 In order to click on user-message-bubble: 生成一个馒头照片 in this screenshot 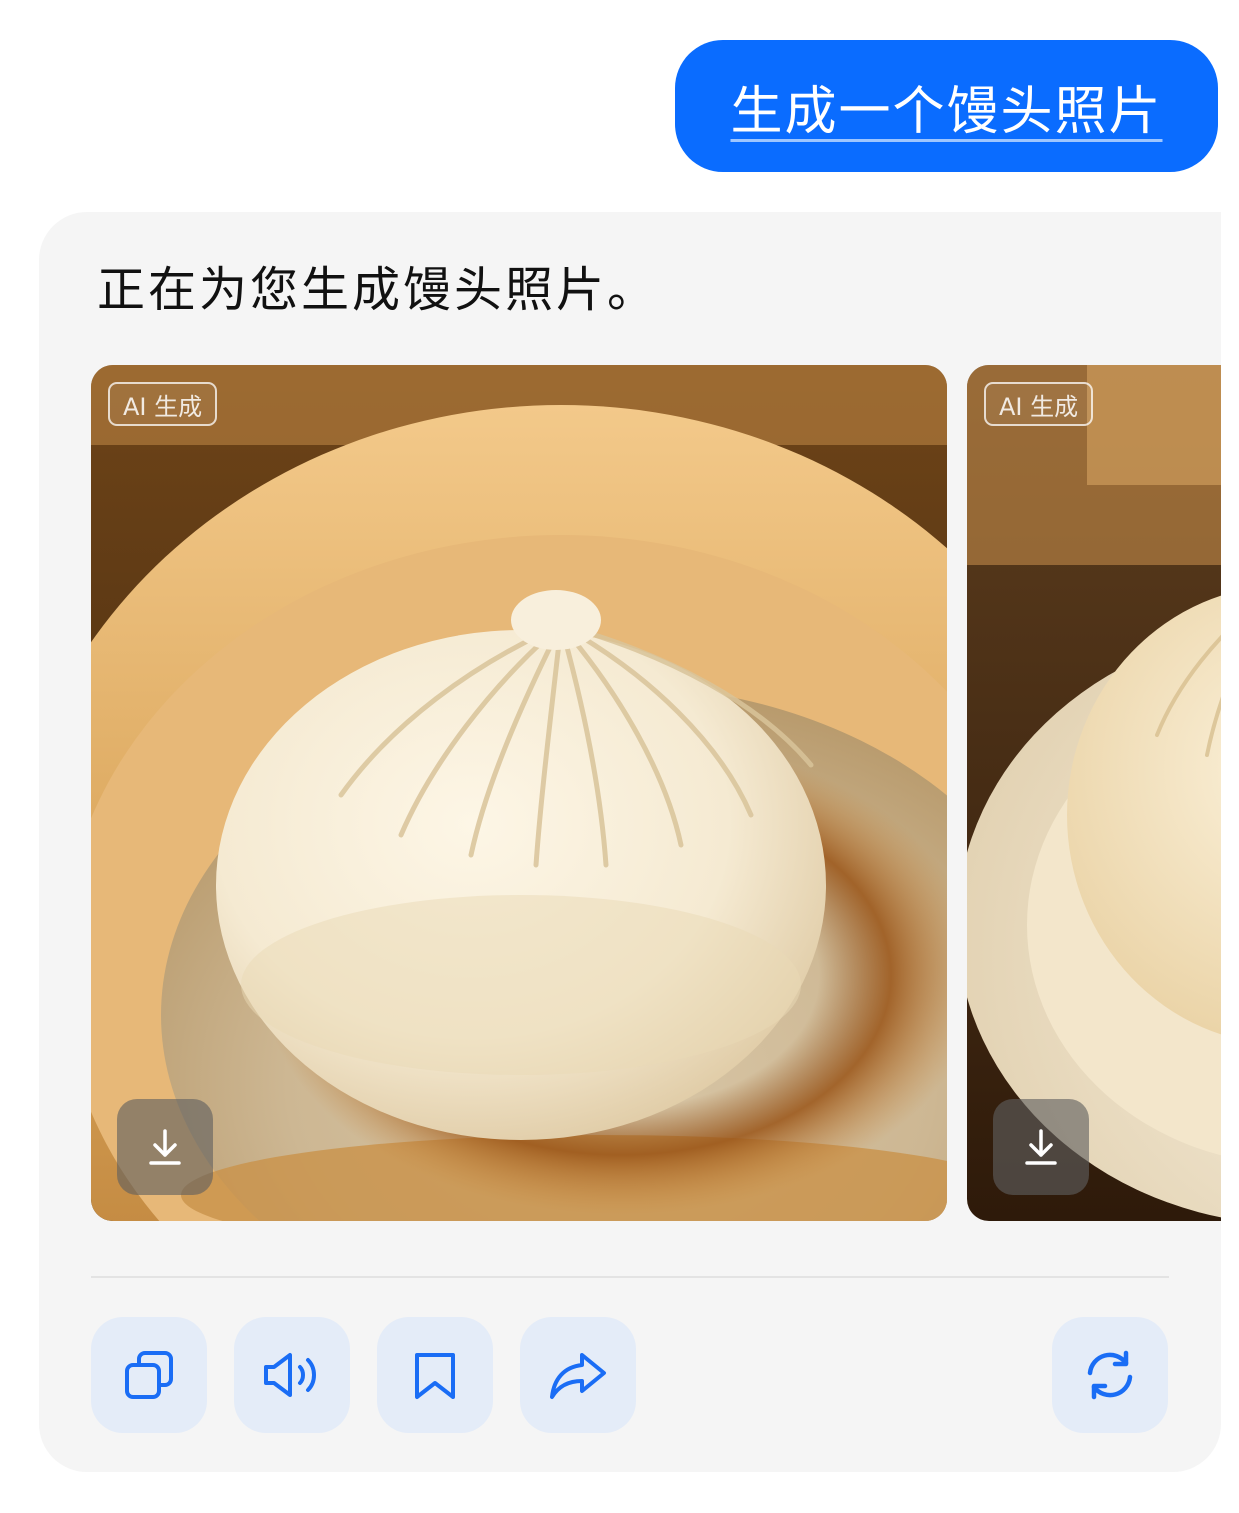, I will do `click(946, 106)`.